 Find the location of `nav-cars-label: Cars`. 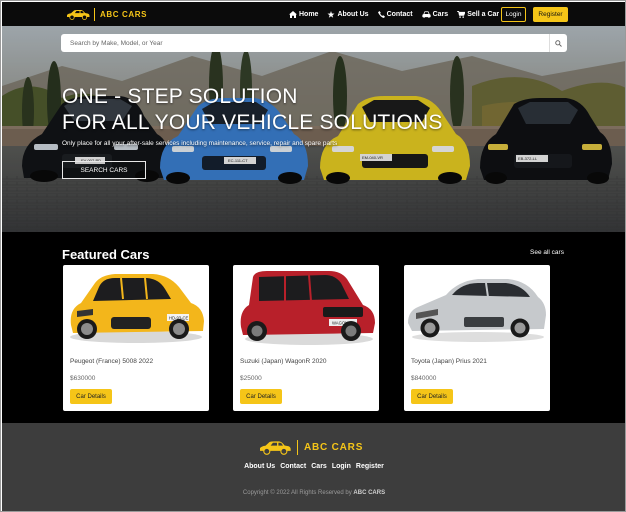

nav-cars-label: Cars is located at coordinates (440, 14).